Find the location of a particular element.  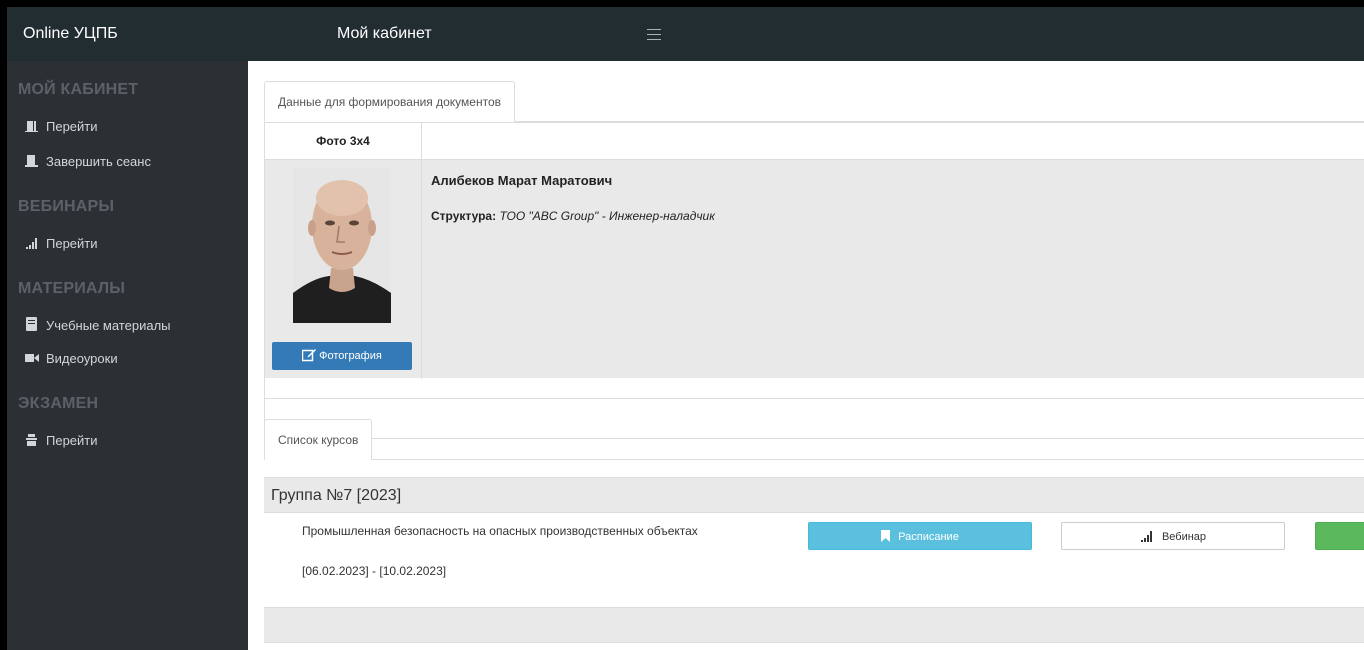

video-camera-icon is located at coordinates (32, 356).